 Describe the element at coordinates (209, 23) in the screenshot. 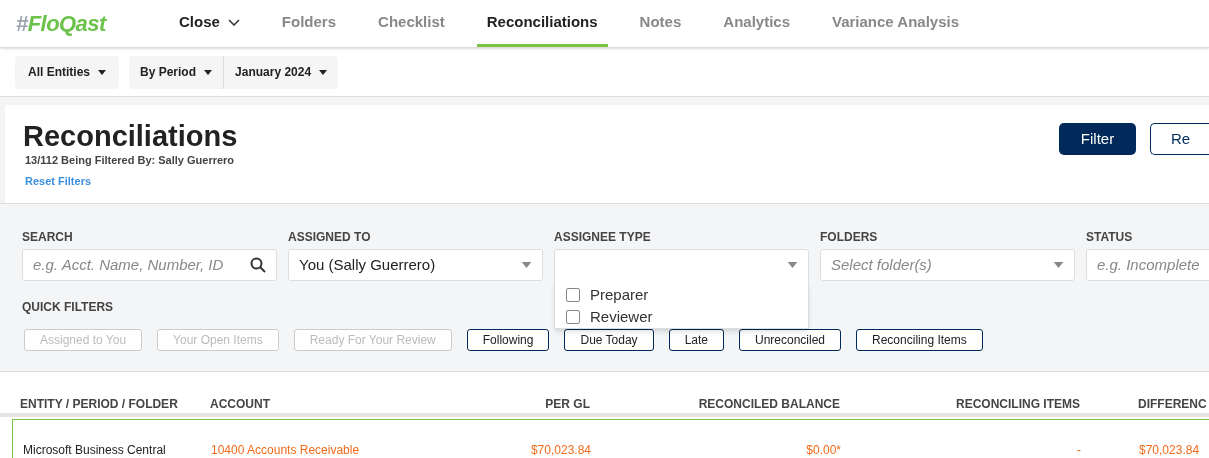

I see `nav-tab: Close` at that location.